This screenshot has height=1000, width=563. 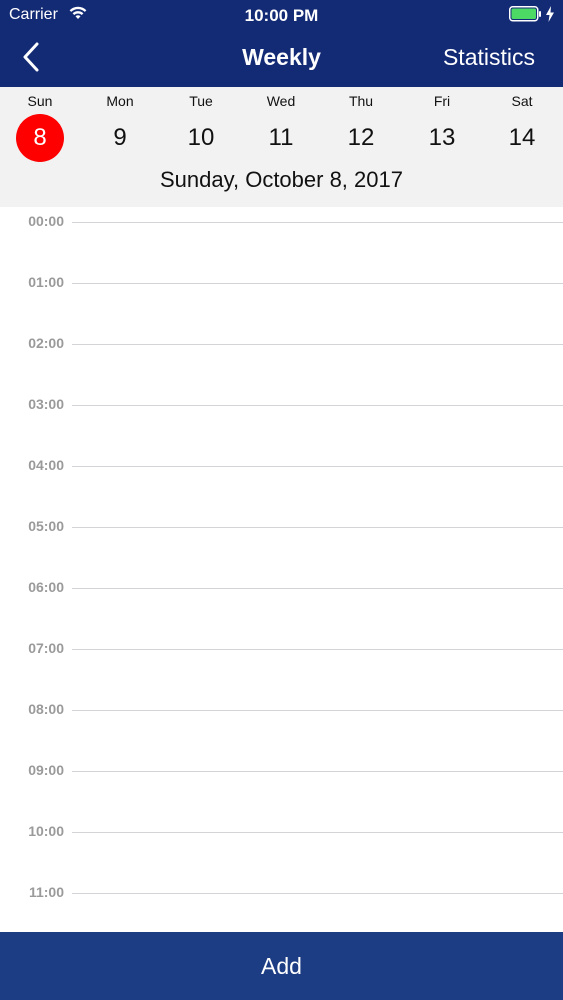 What do you see at coordinates (281, 403) in the screenshot?
I see `hour-row: 03:00` at bounding box center [281, 403].